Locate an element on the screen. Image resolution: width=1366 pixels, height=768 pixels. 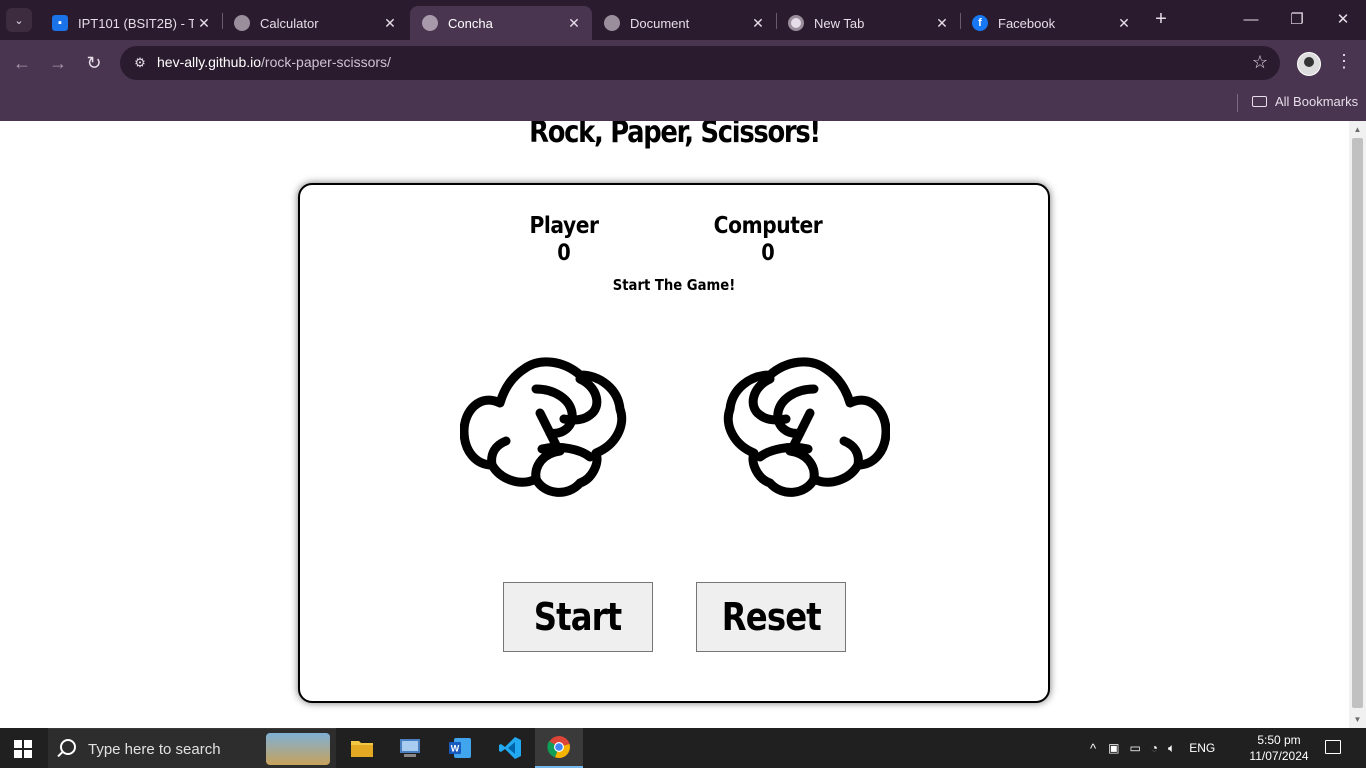
system-tray: ^ ▣ ▭ ◔ 🔈︎ ENG is located at coordinates (1152, 748).